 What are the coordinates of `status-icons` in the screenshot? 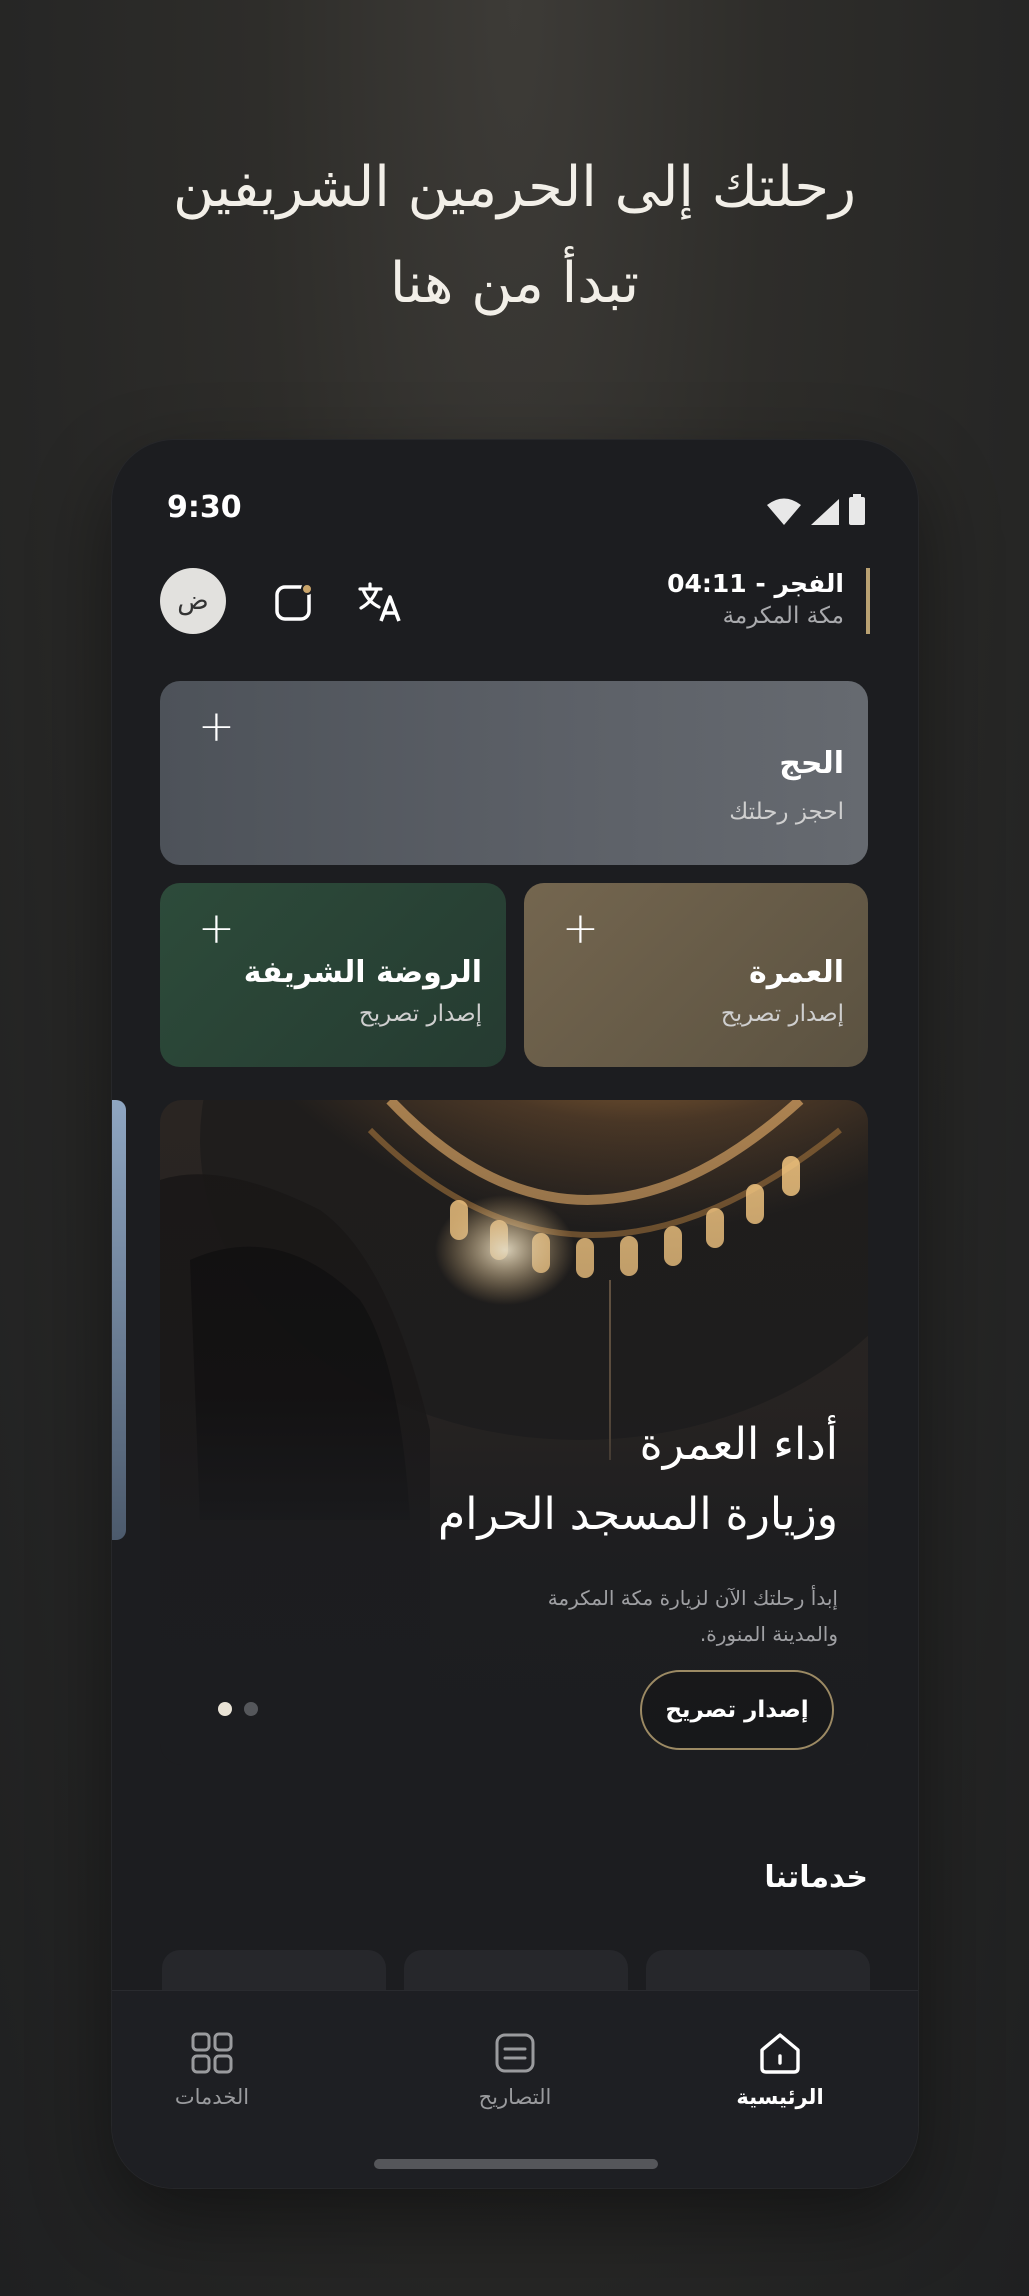 It's located at (816, 510).